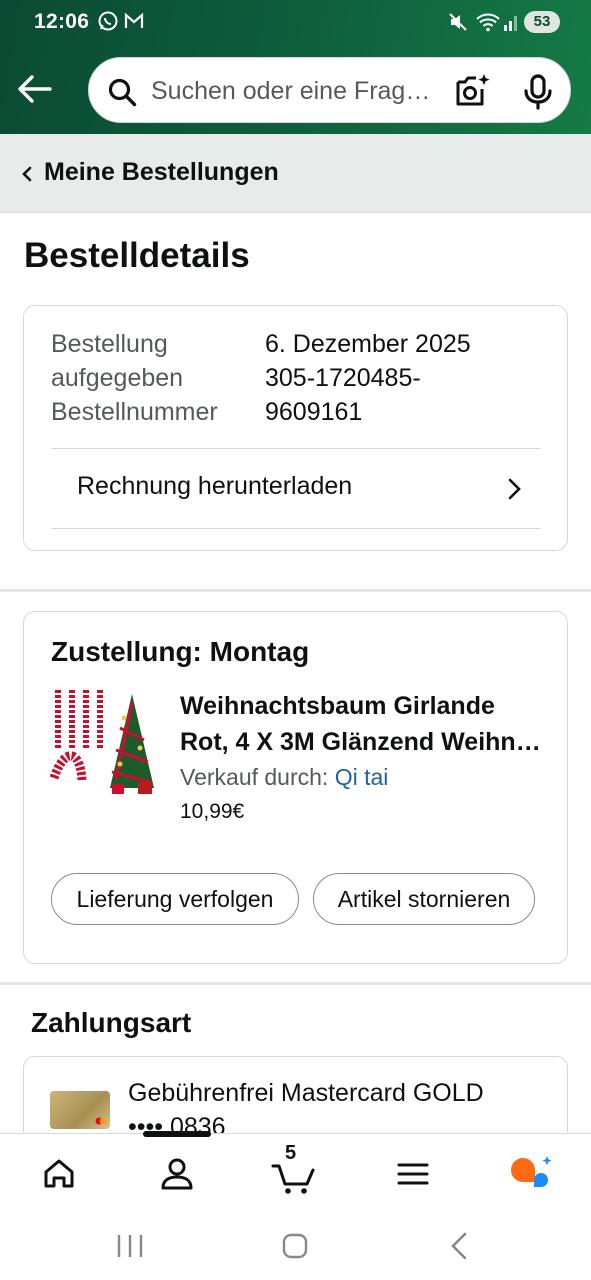 Image resolution: width=591 pixels, height=1280 pixels. What do you see at coordinates (134, 412) in the screenshot?
I see `order-number-label: Bestellnummer` at bounding box center [134, 412].